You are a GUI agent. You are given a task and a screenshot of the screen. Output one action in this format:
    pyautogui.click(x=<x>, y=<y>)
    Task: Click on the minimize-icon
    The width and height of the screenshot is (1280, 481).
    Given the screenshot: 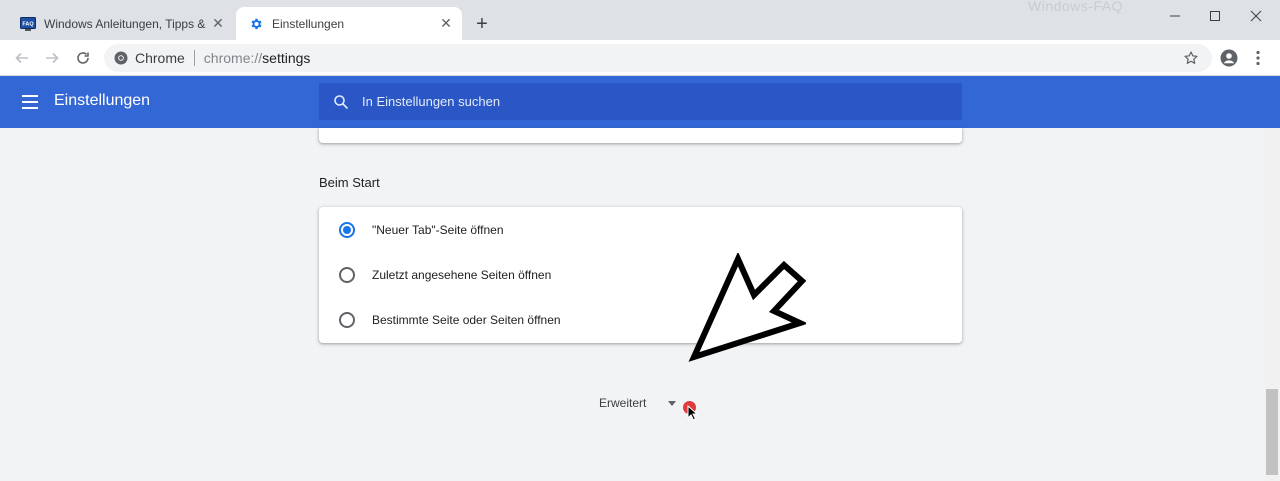 What is the action you would take?
    pyautogui.click(x=1175, y=16)
    